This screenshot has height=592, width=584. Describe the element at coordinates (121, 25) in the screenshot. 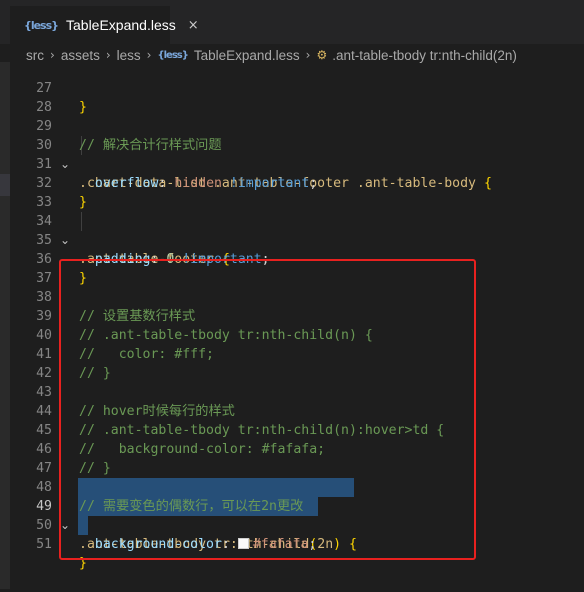

I see `tab-label: TableExpand.less` at that location.